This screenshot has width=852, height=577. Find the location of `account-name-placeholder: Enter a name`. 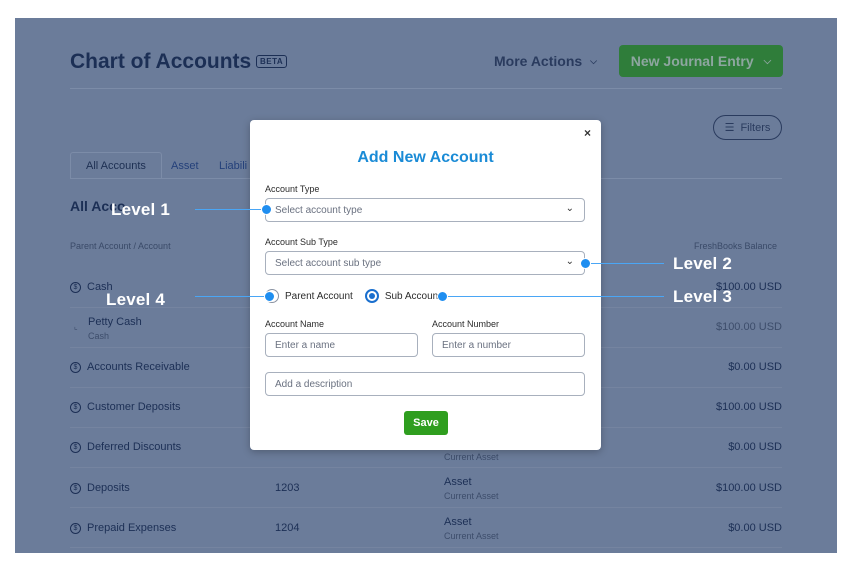

account-name-placeholder: Enter a name is located at coordinates (305, 345).